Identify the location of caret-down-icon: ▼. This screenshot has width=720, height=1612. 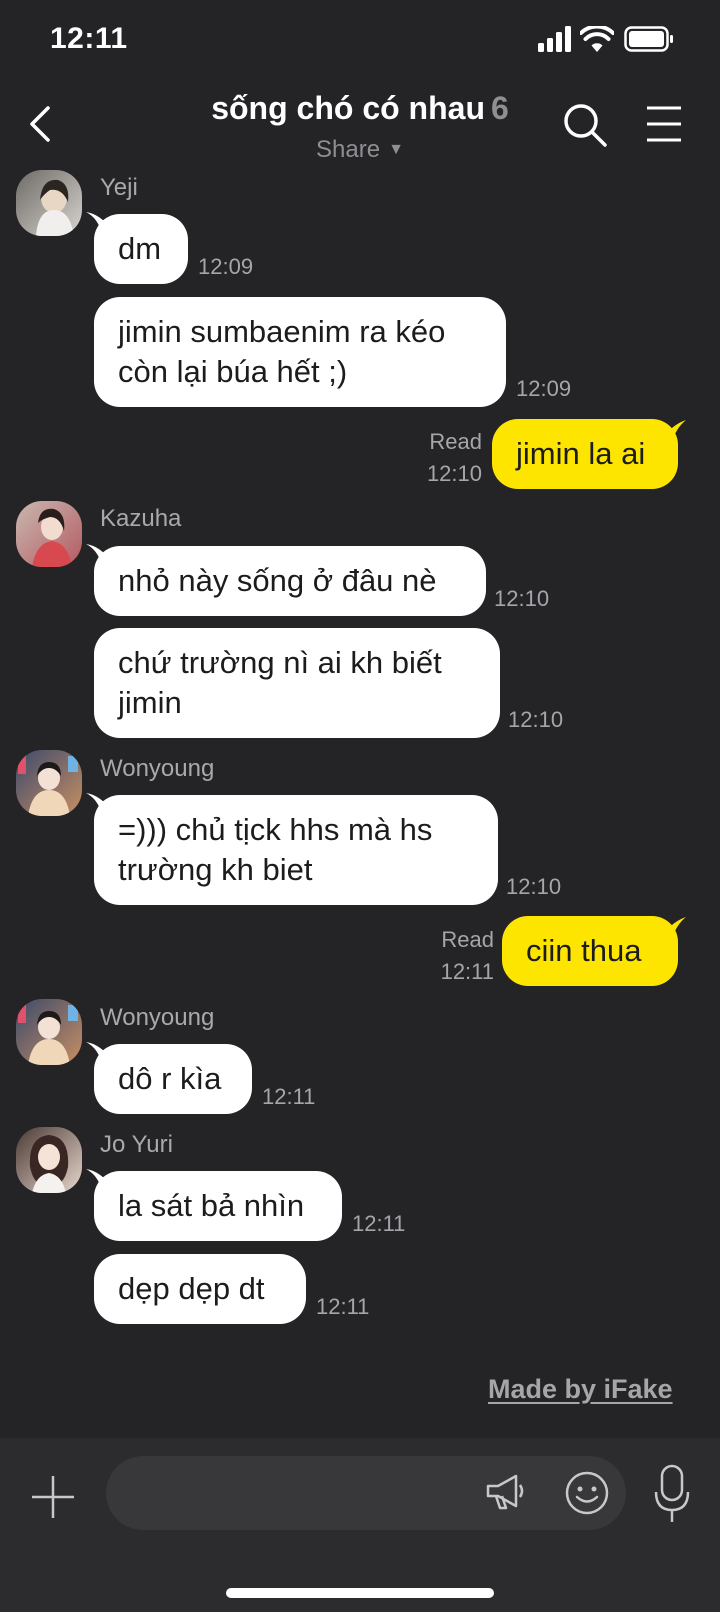
(396, 149).